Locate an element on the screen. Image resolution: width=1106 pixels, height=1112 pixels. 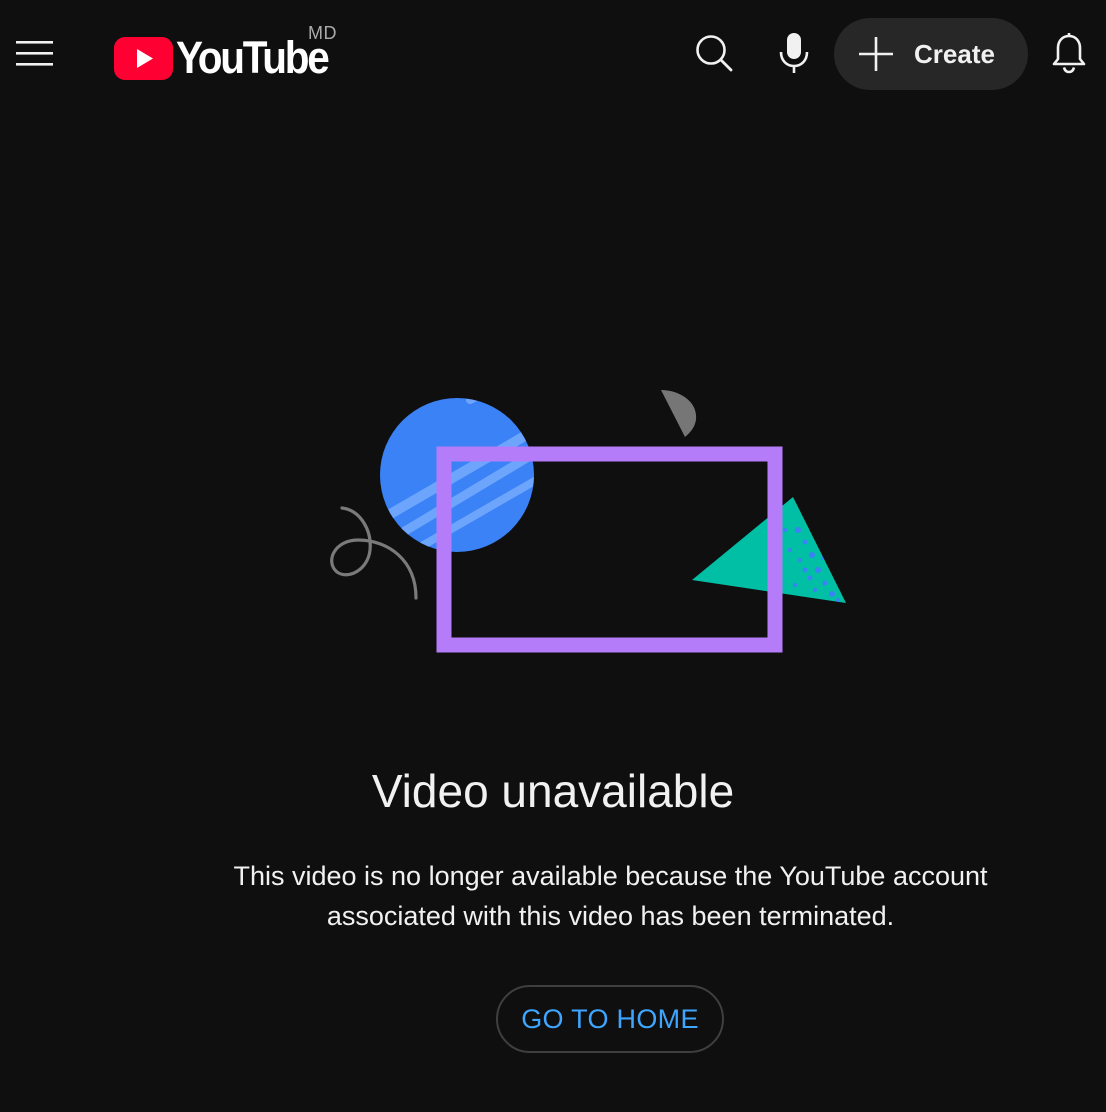
voice-search-button is located at coordinates (794, 53).